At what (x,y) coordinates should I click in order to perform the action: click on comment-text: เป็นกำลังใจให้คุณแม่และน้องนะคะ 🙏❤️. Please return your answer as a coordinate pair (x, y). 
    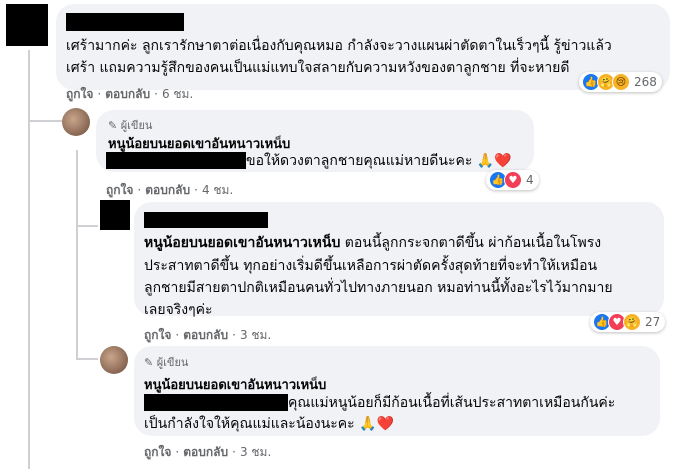
    Looking at the image, I should click on (269, 424).